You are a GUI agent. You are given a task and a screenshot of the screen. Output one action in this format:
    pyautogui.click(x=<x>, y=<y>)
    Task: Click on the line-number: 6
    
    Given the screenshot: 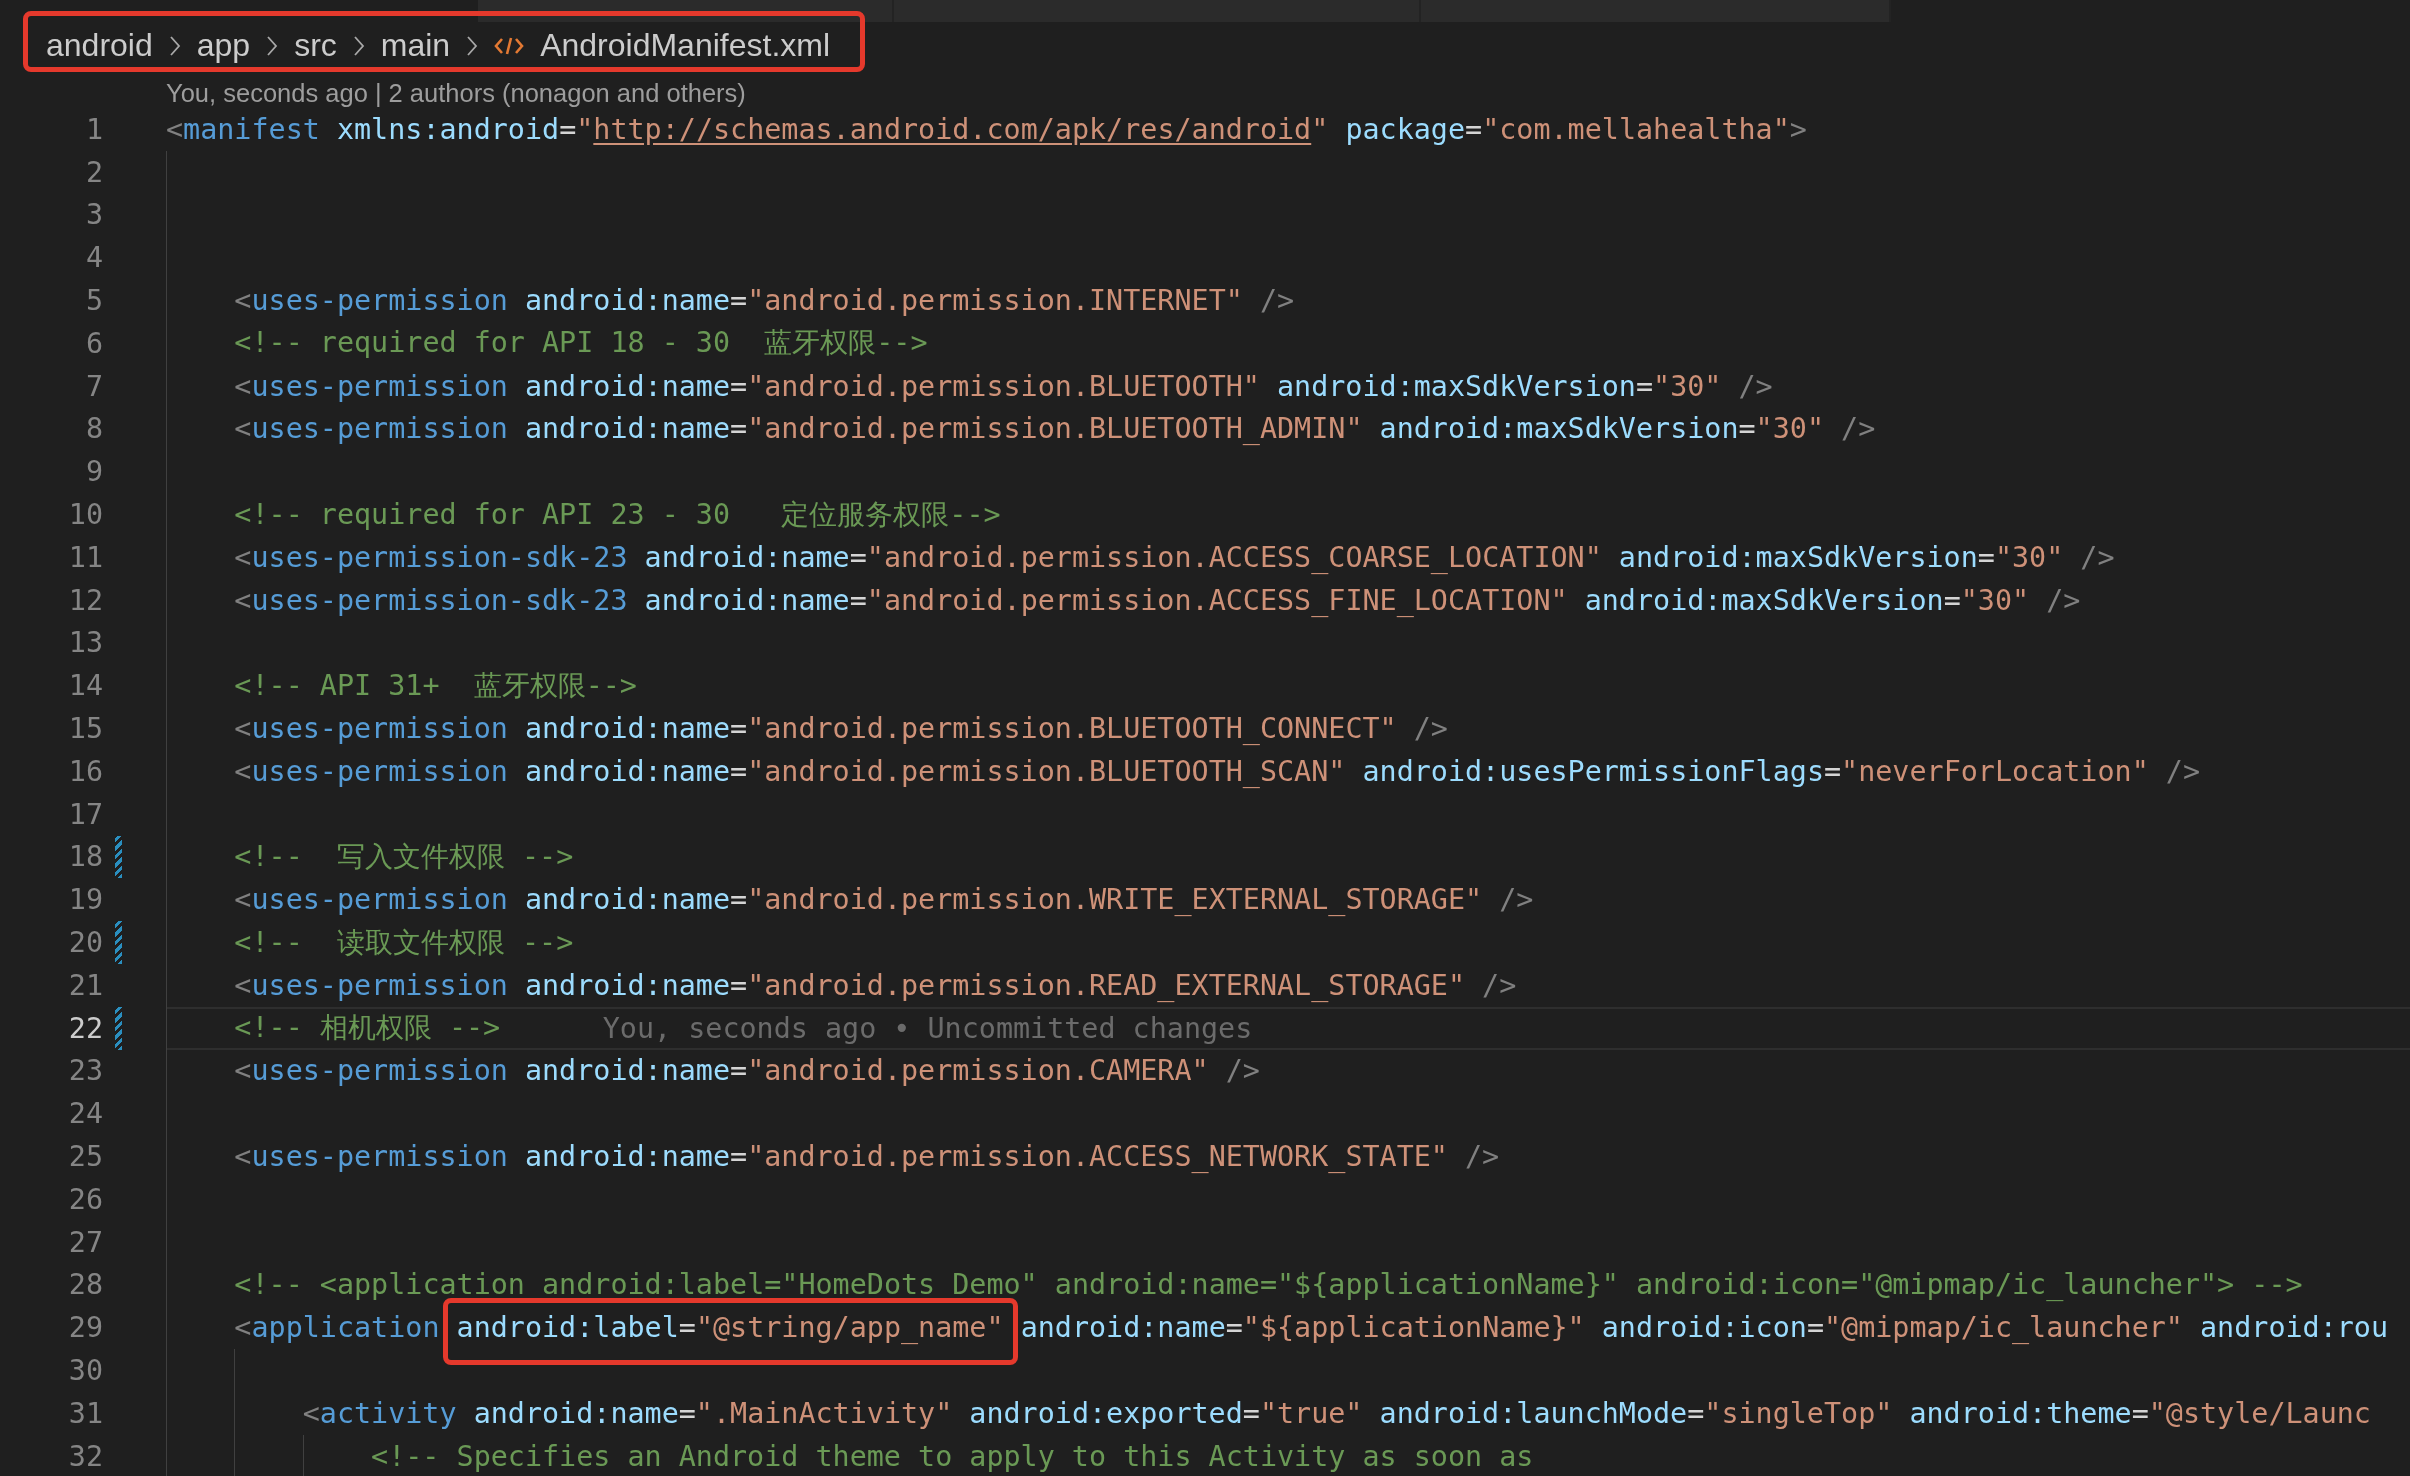 What is the action you would take?
    pyautogui.click(x=94, y=343)
    